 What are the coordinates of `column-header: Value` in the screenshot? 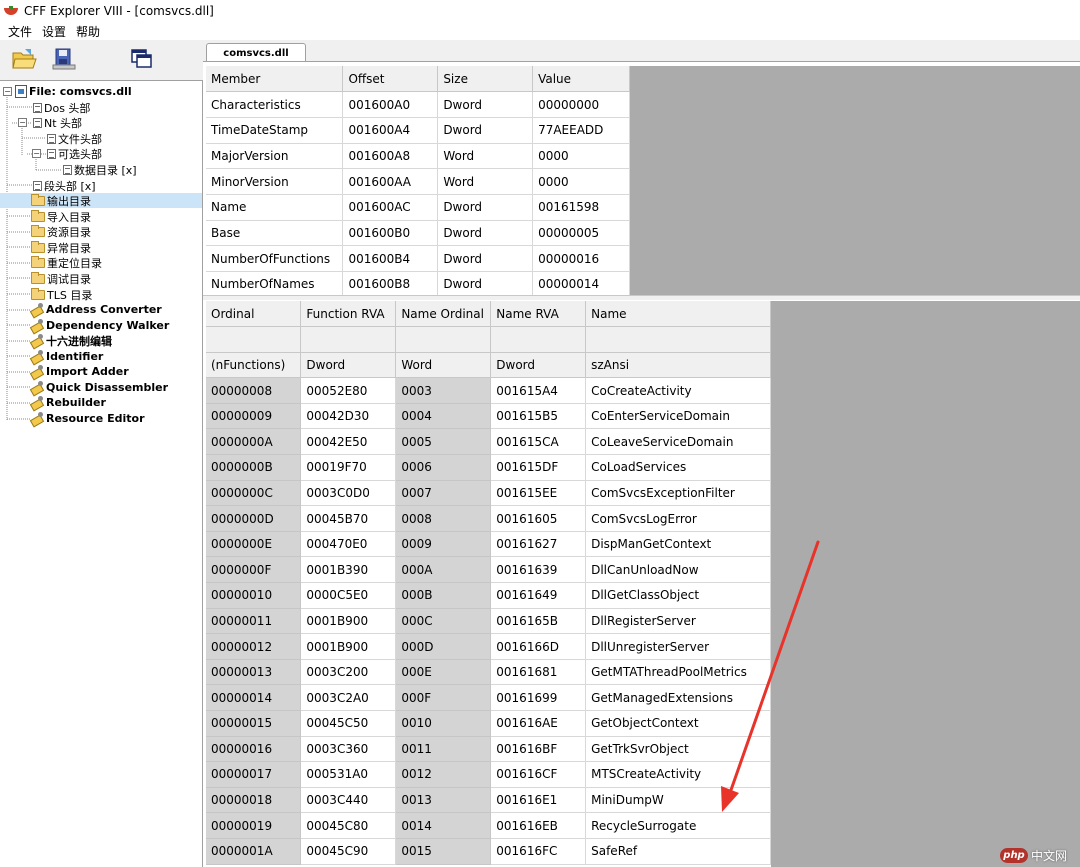 It's located at (581, 79).